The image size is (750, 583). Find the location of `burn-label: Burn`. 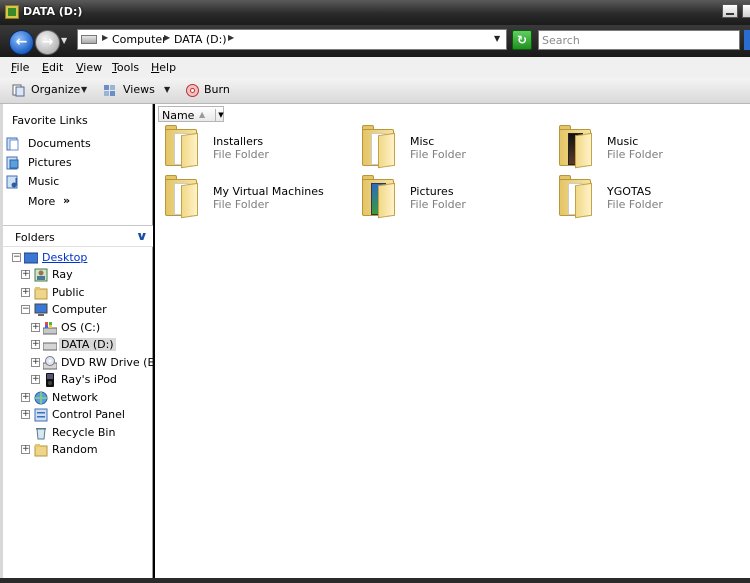

burn-label: Burn is located at coordinates (217, 89).